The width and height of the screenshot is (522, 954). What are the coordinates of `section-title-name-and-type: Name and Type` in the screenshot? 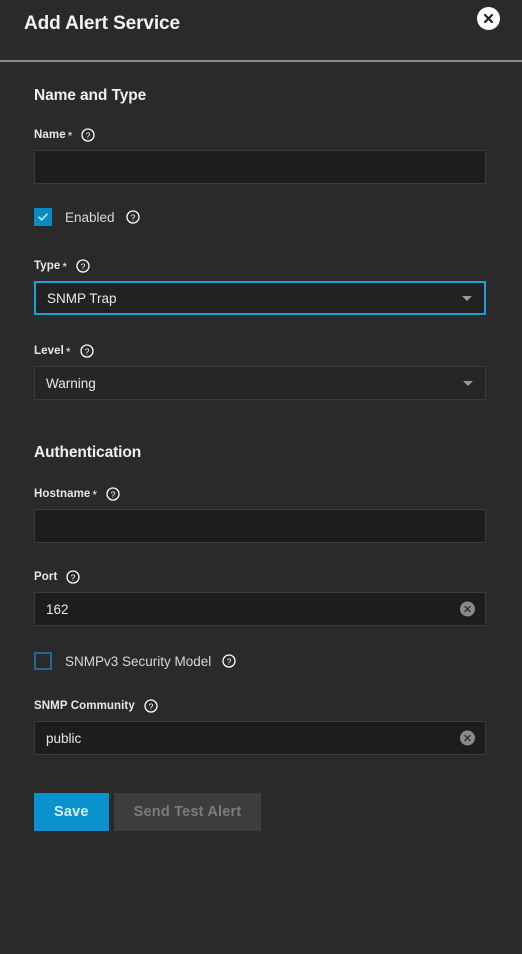 It's located at (90, 95).